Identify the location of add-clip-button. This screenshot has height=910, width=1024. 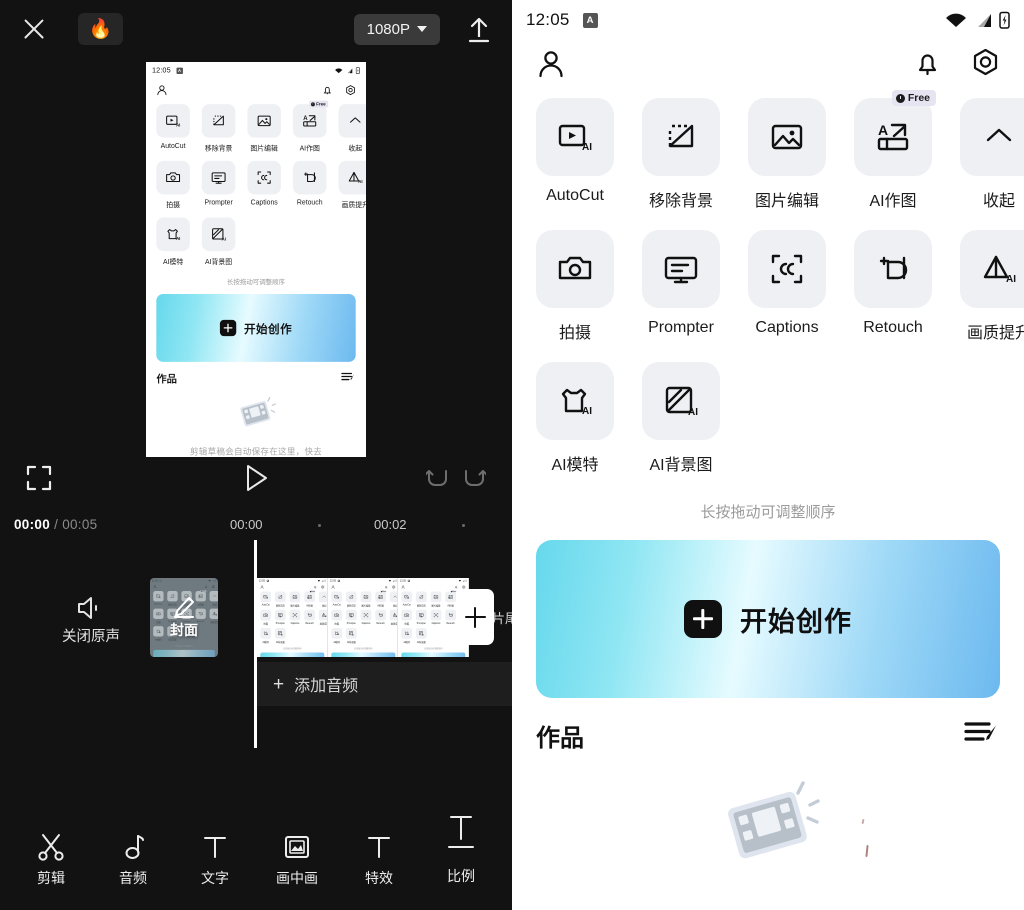
(475, 617).